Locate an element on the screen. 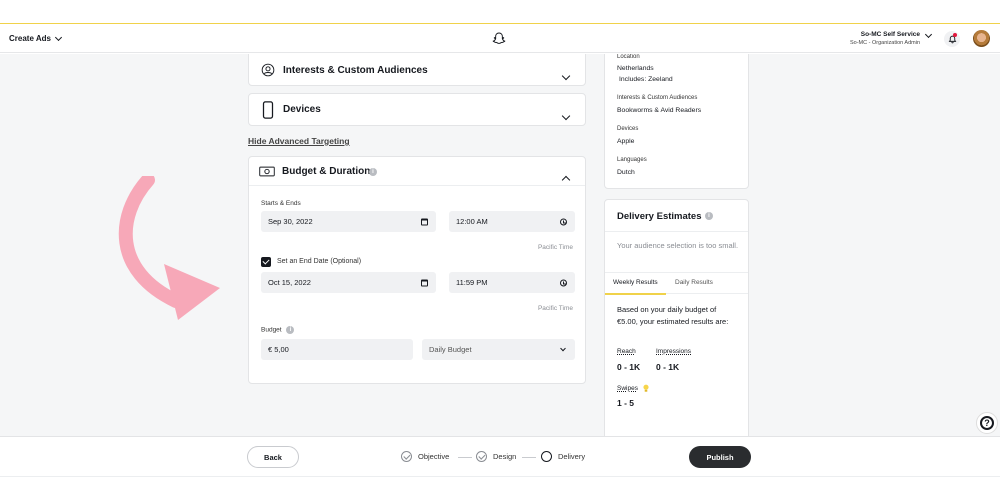 The width and height of the screenshot is (1000, 500). step-design: Design is located at coordinates (496, 456).